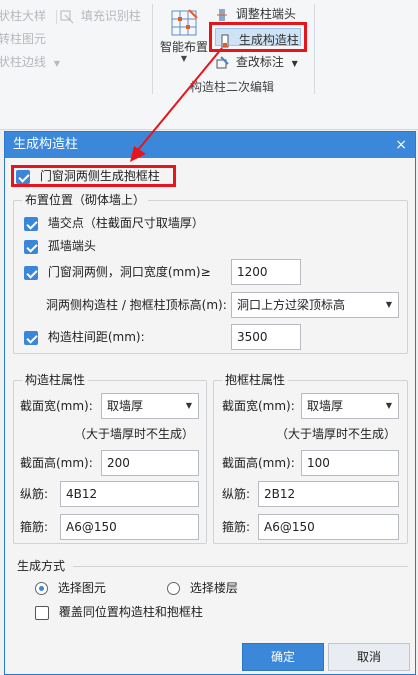 The width and height of the screenshot is (418, 675). I want to click on column-end-icon, so click(222, 15).